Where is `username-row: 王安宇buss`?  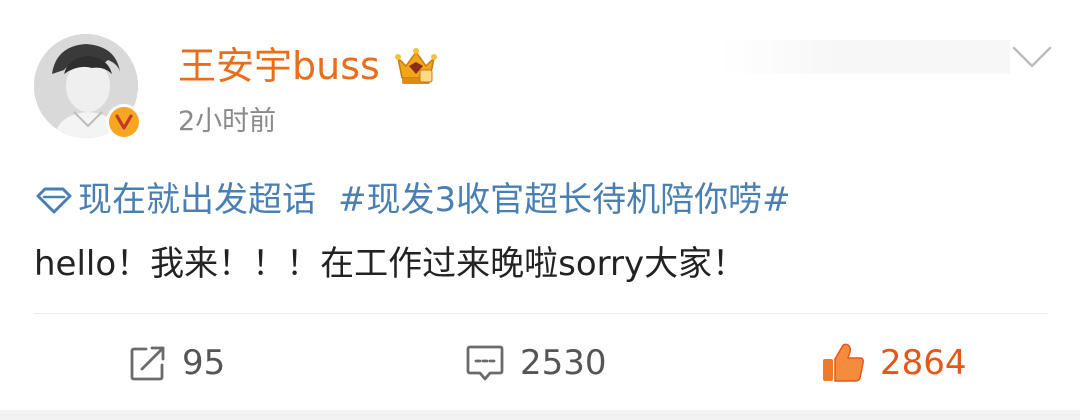
username-row: 王安宇buss is located at coordinates (309, 66).